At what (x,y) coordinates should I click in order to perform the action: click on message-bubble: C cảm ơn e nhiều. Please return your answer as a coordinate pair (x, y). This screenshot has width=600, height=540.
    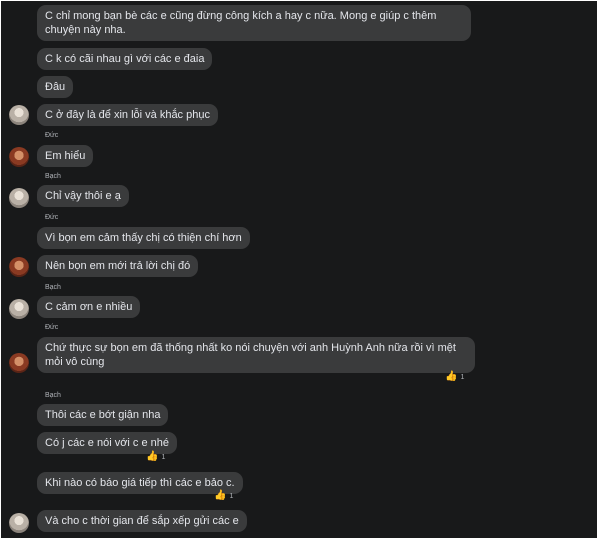
    Looking at the image, I should click on (89, 307).